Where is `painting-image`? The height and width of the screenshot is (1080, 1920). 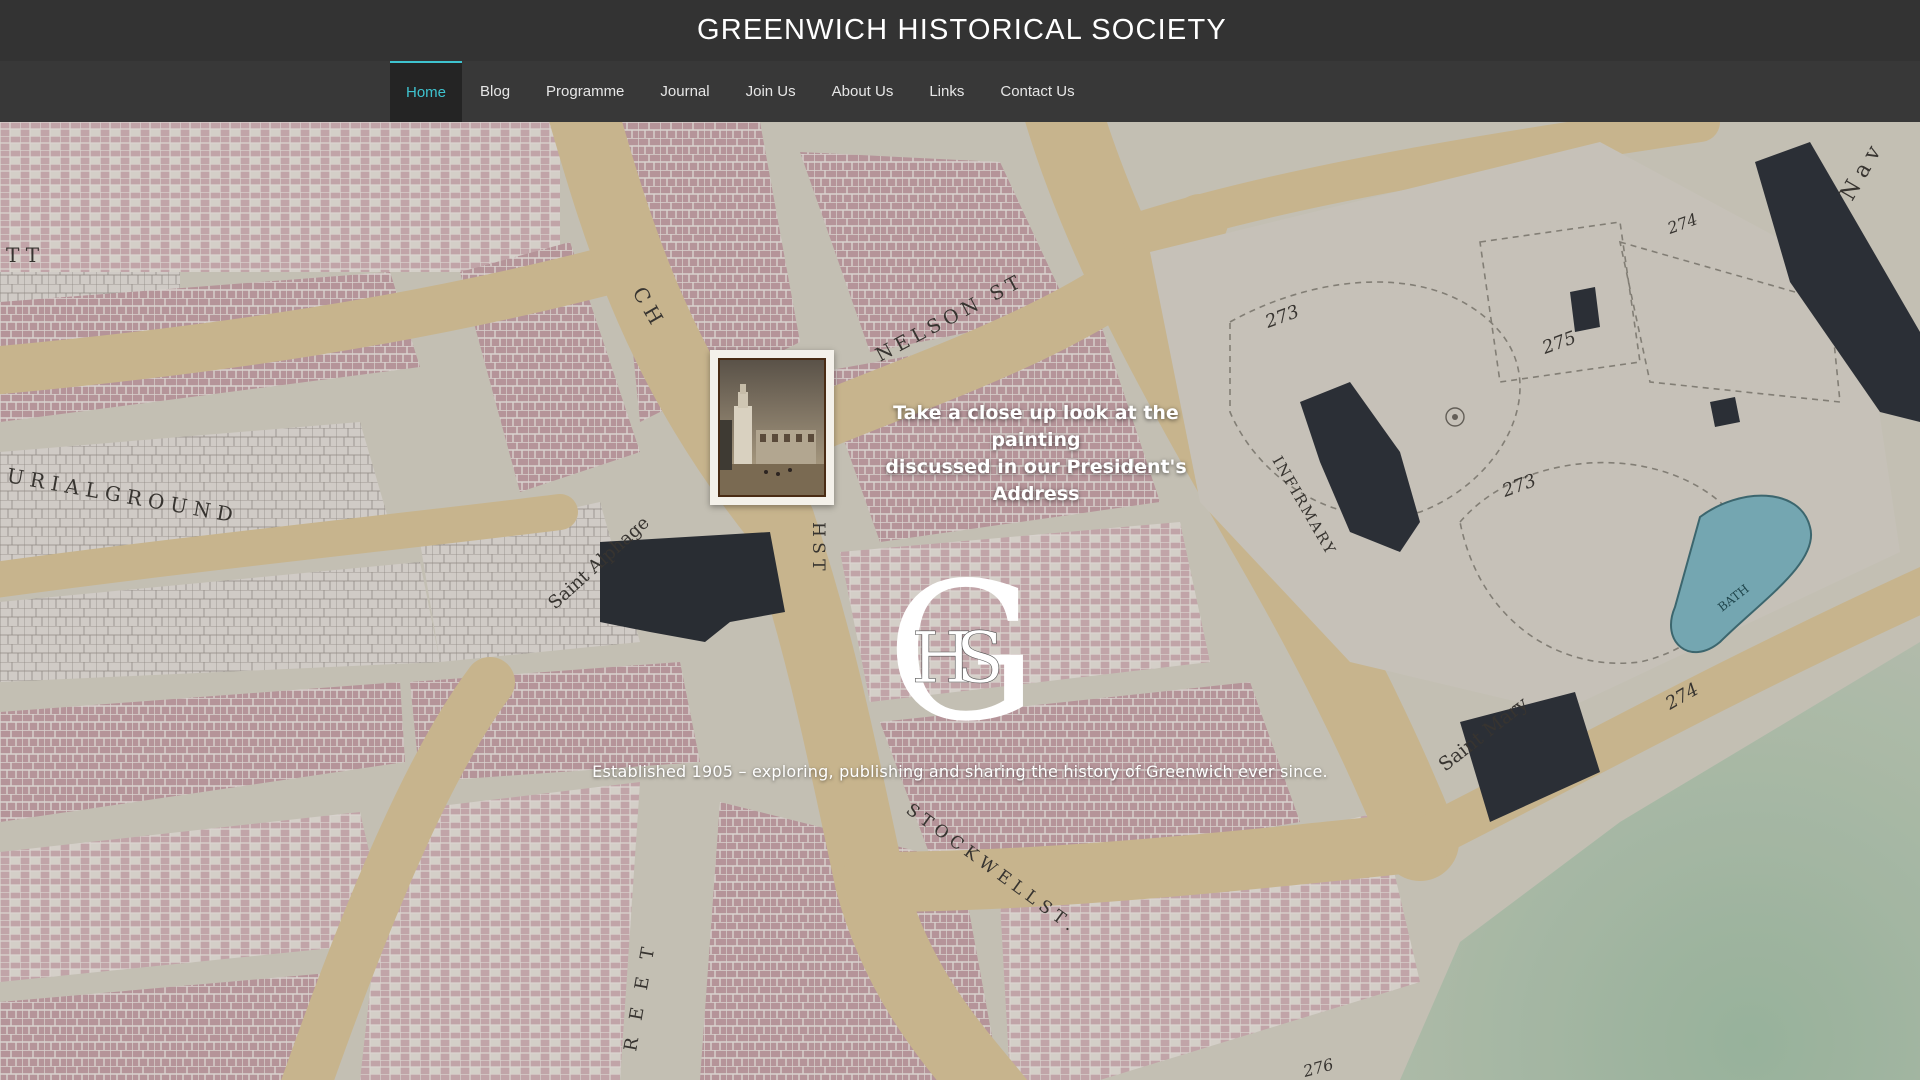
painting-image is located at coordinates (772, 427).